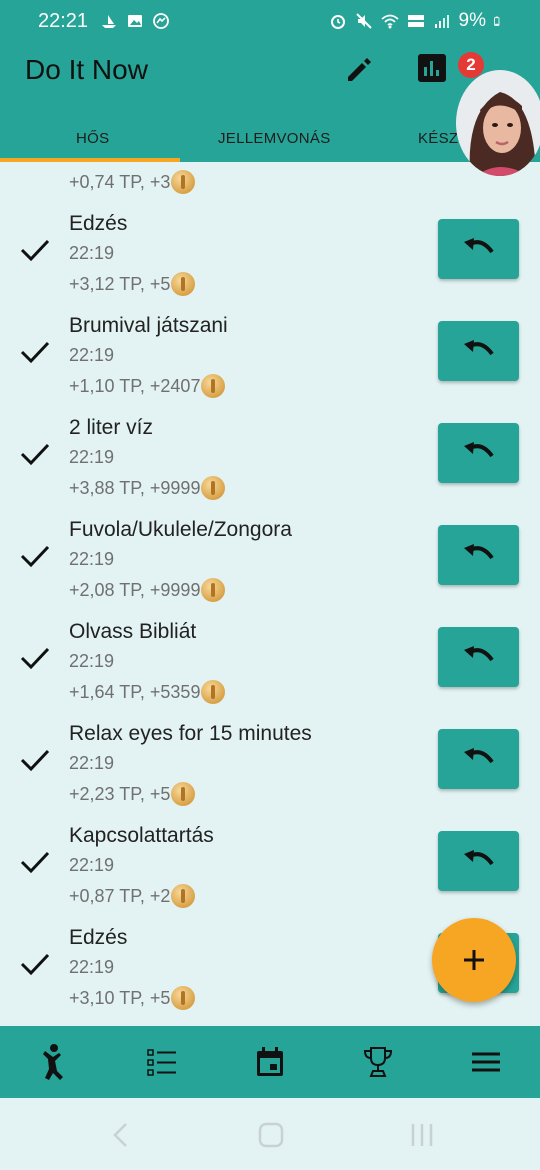 This screenshot has height=1170, width=540. I want to click on statistics-icon, so click(432, 68).